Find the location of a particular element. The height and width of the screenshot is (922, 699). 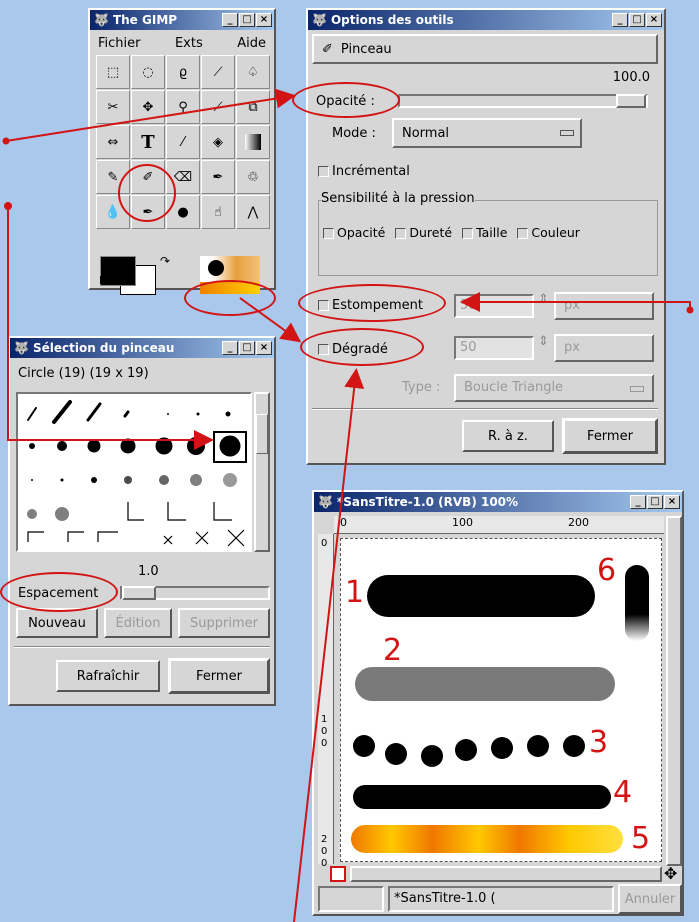

pressure-size-checkbox: Taille is located at coordinates (484, 232).